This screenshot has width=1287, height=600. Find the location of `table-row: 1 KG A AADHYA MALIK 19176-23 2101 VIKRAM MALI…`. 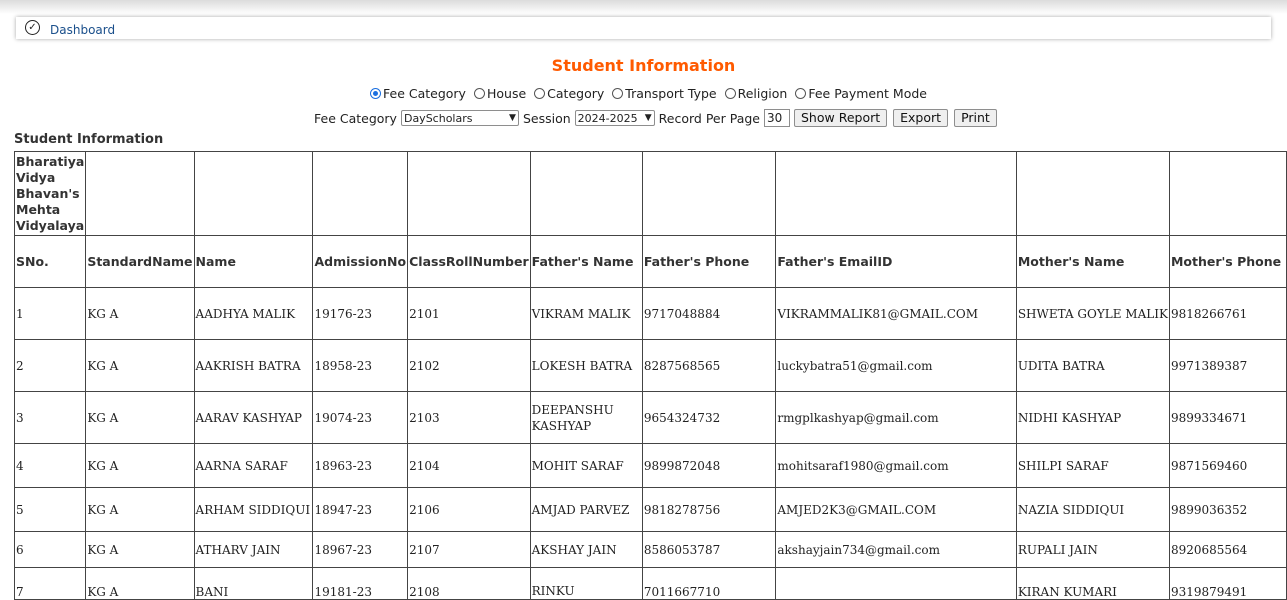

table-row: 1 KG A AADHYA MALIK 19176-23 2101 VIKRAM MALI… is located at coordinates (650, 313).